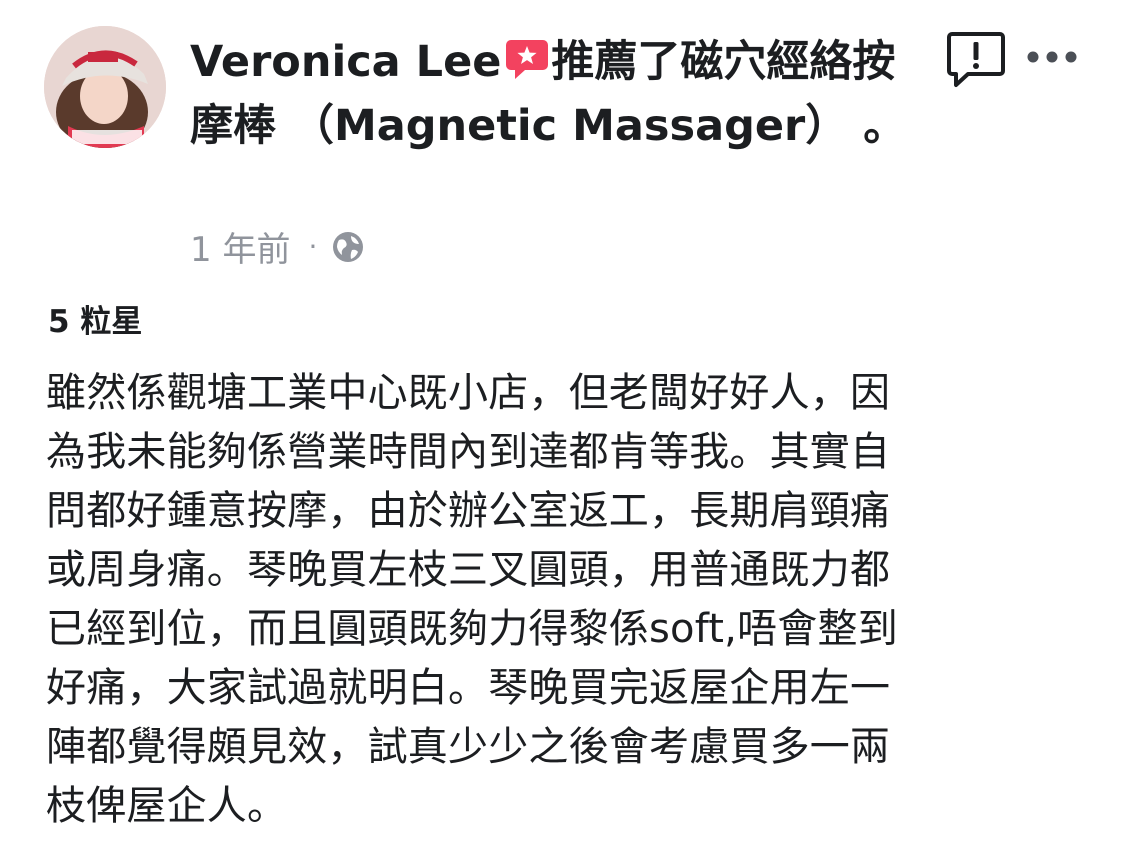  What do you see at coordinates (240, 246) in the screenshot?
I see `post-time: 1 年前` at bounding box center [240, 246].